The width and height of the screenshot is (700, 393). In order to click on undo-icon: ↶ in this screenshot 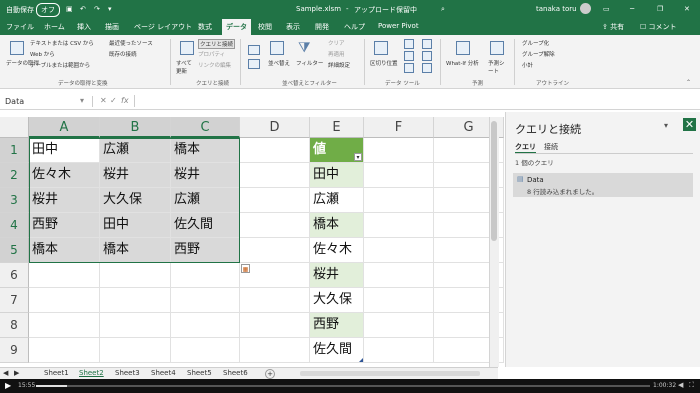, I will do `click(83, 9)`.